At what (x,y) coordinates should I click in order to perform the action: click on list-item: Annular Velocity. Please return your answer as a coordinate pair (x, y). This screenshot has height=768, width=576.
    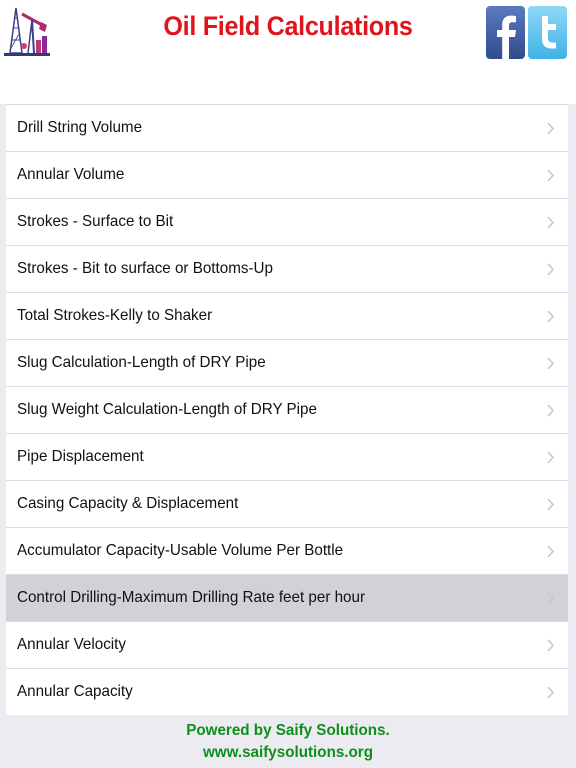
    Looking at the image, I should click on (287, 645).